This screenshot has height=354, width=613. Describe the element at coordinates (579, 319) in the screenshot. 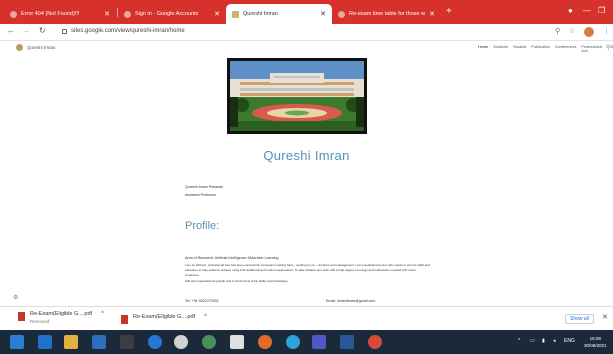

I see `show-all-button: Show all` at that location.